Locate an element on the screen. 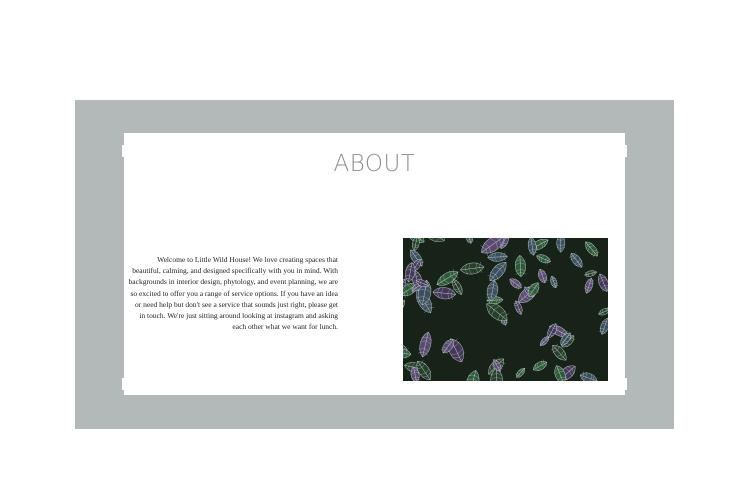  leaf-pattern-image is located at coordinates (505, 309).